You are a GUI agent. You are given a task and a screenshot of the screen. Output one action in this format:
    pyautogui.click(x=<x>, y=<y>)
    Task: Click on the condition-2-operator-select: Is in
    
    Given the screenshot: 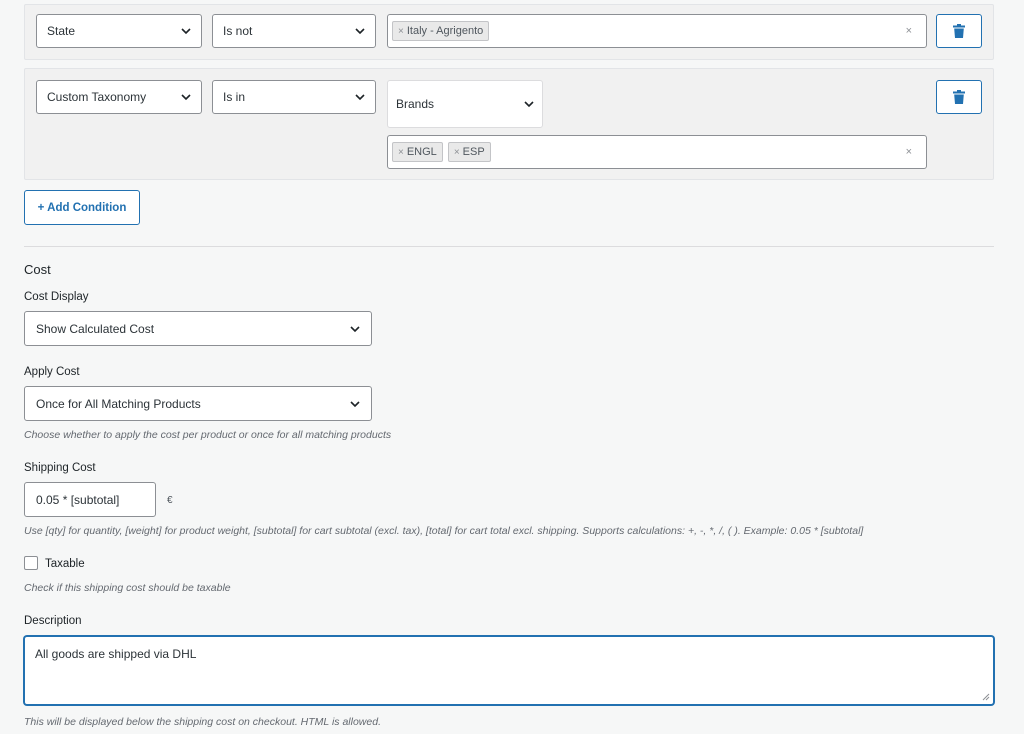 What is the action you would take?
    pyautogui.click(x=294, y=97)
    